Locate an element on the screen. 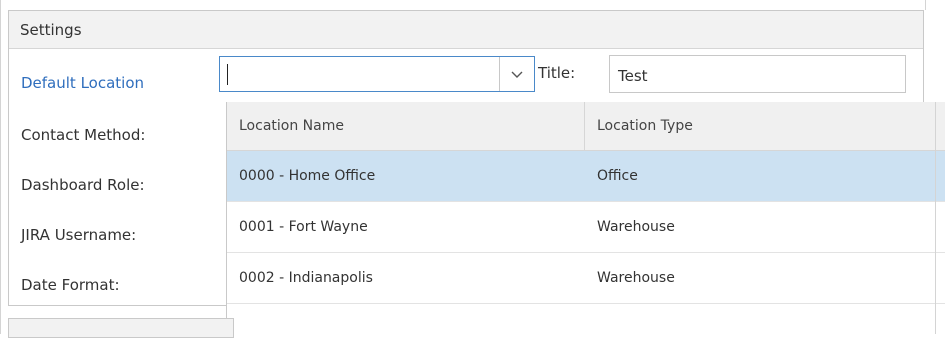  column-separator is located at coordinates (584, 126).